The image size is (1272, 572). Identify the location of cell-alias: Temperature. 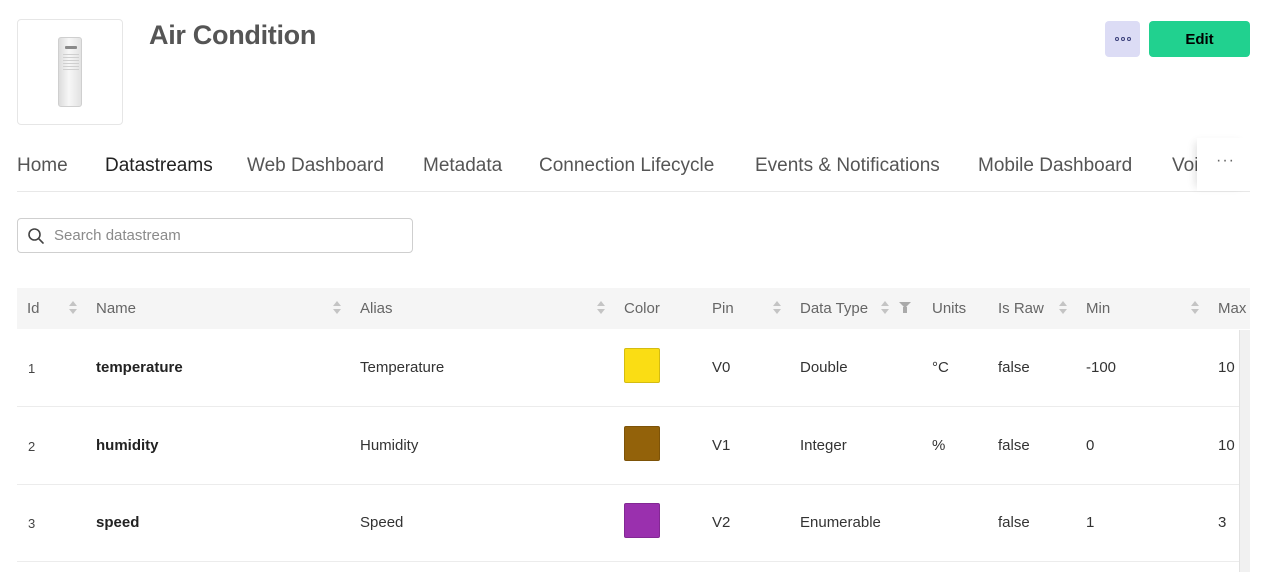
(402, 367).